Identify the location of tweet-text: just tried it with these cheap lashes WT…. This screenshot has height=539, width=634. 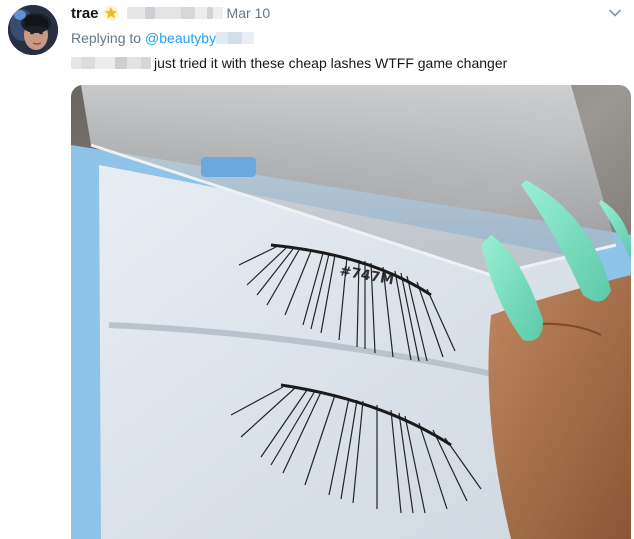
(331, 63).